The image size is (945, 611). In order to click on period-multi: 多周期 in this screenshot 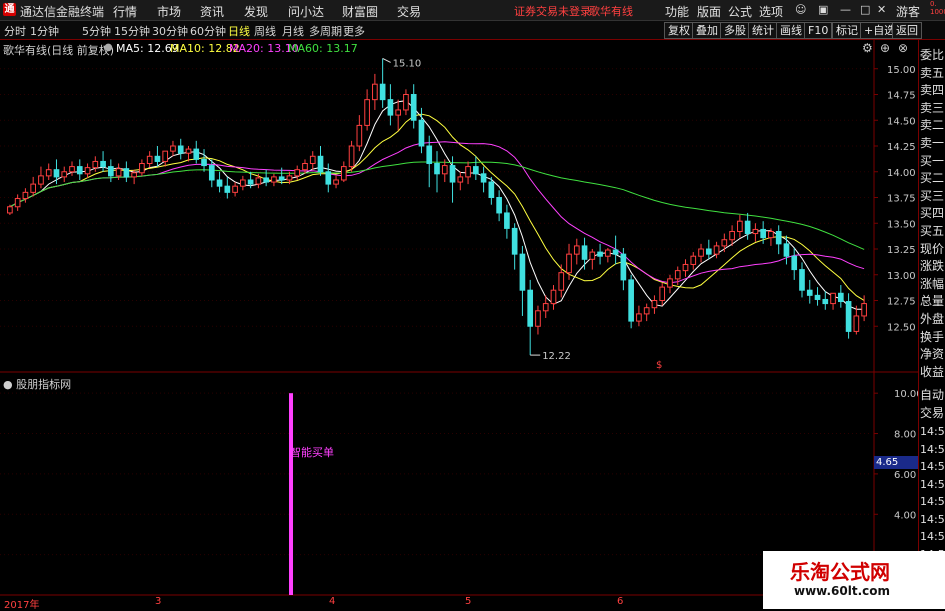, I will do `click(325, 31)`.